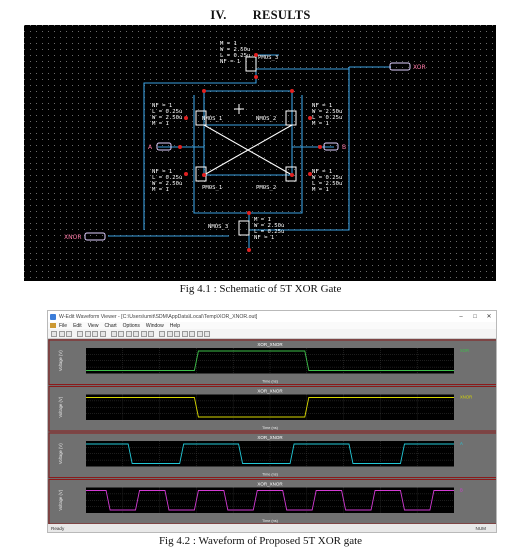 The image size is (521, 553). I want to click on section-heading: IV. RESULTS, so click(260, 15).